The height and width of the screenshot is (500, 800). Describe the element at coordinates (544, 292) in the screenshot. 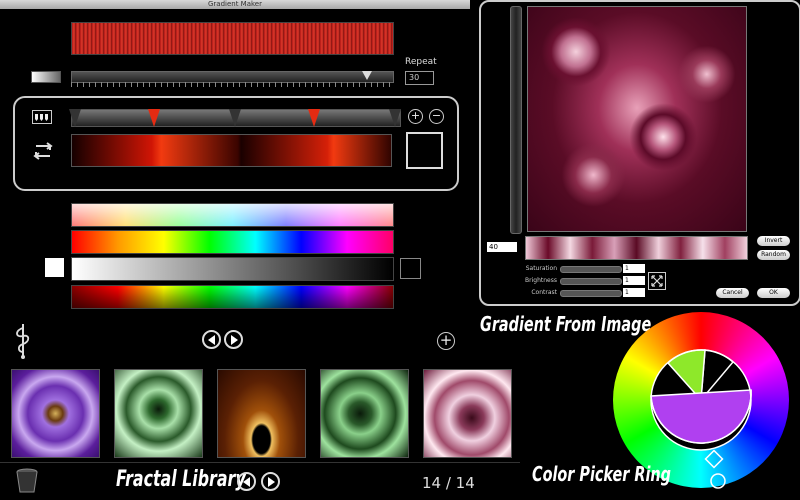

I see `contrast-label: Contrast` at that location.